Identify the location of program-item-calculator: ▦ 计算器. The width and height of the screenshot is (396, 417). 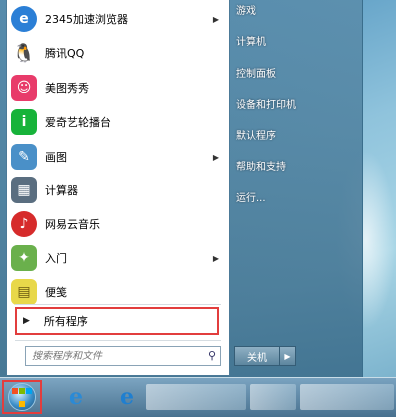
(118, 190).